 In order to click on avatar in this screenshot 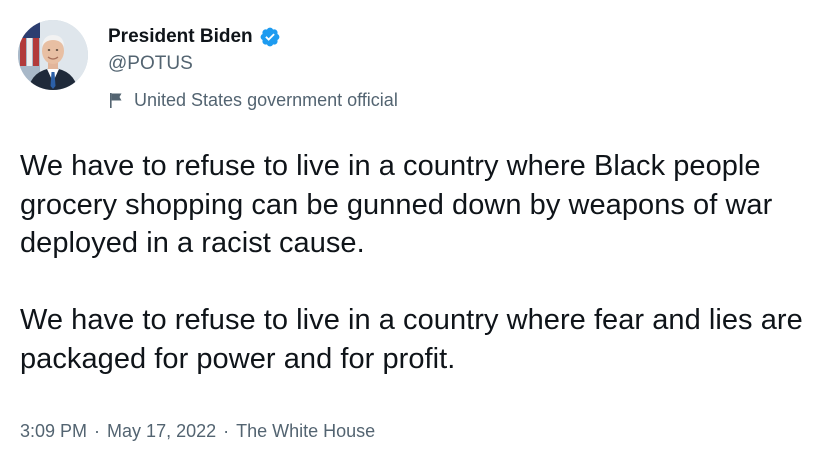, I will do `click(53, 55)`.